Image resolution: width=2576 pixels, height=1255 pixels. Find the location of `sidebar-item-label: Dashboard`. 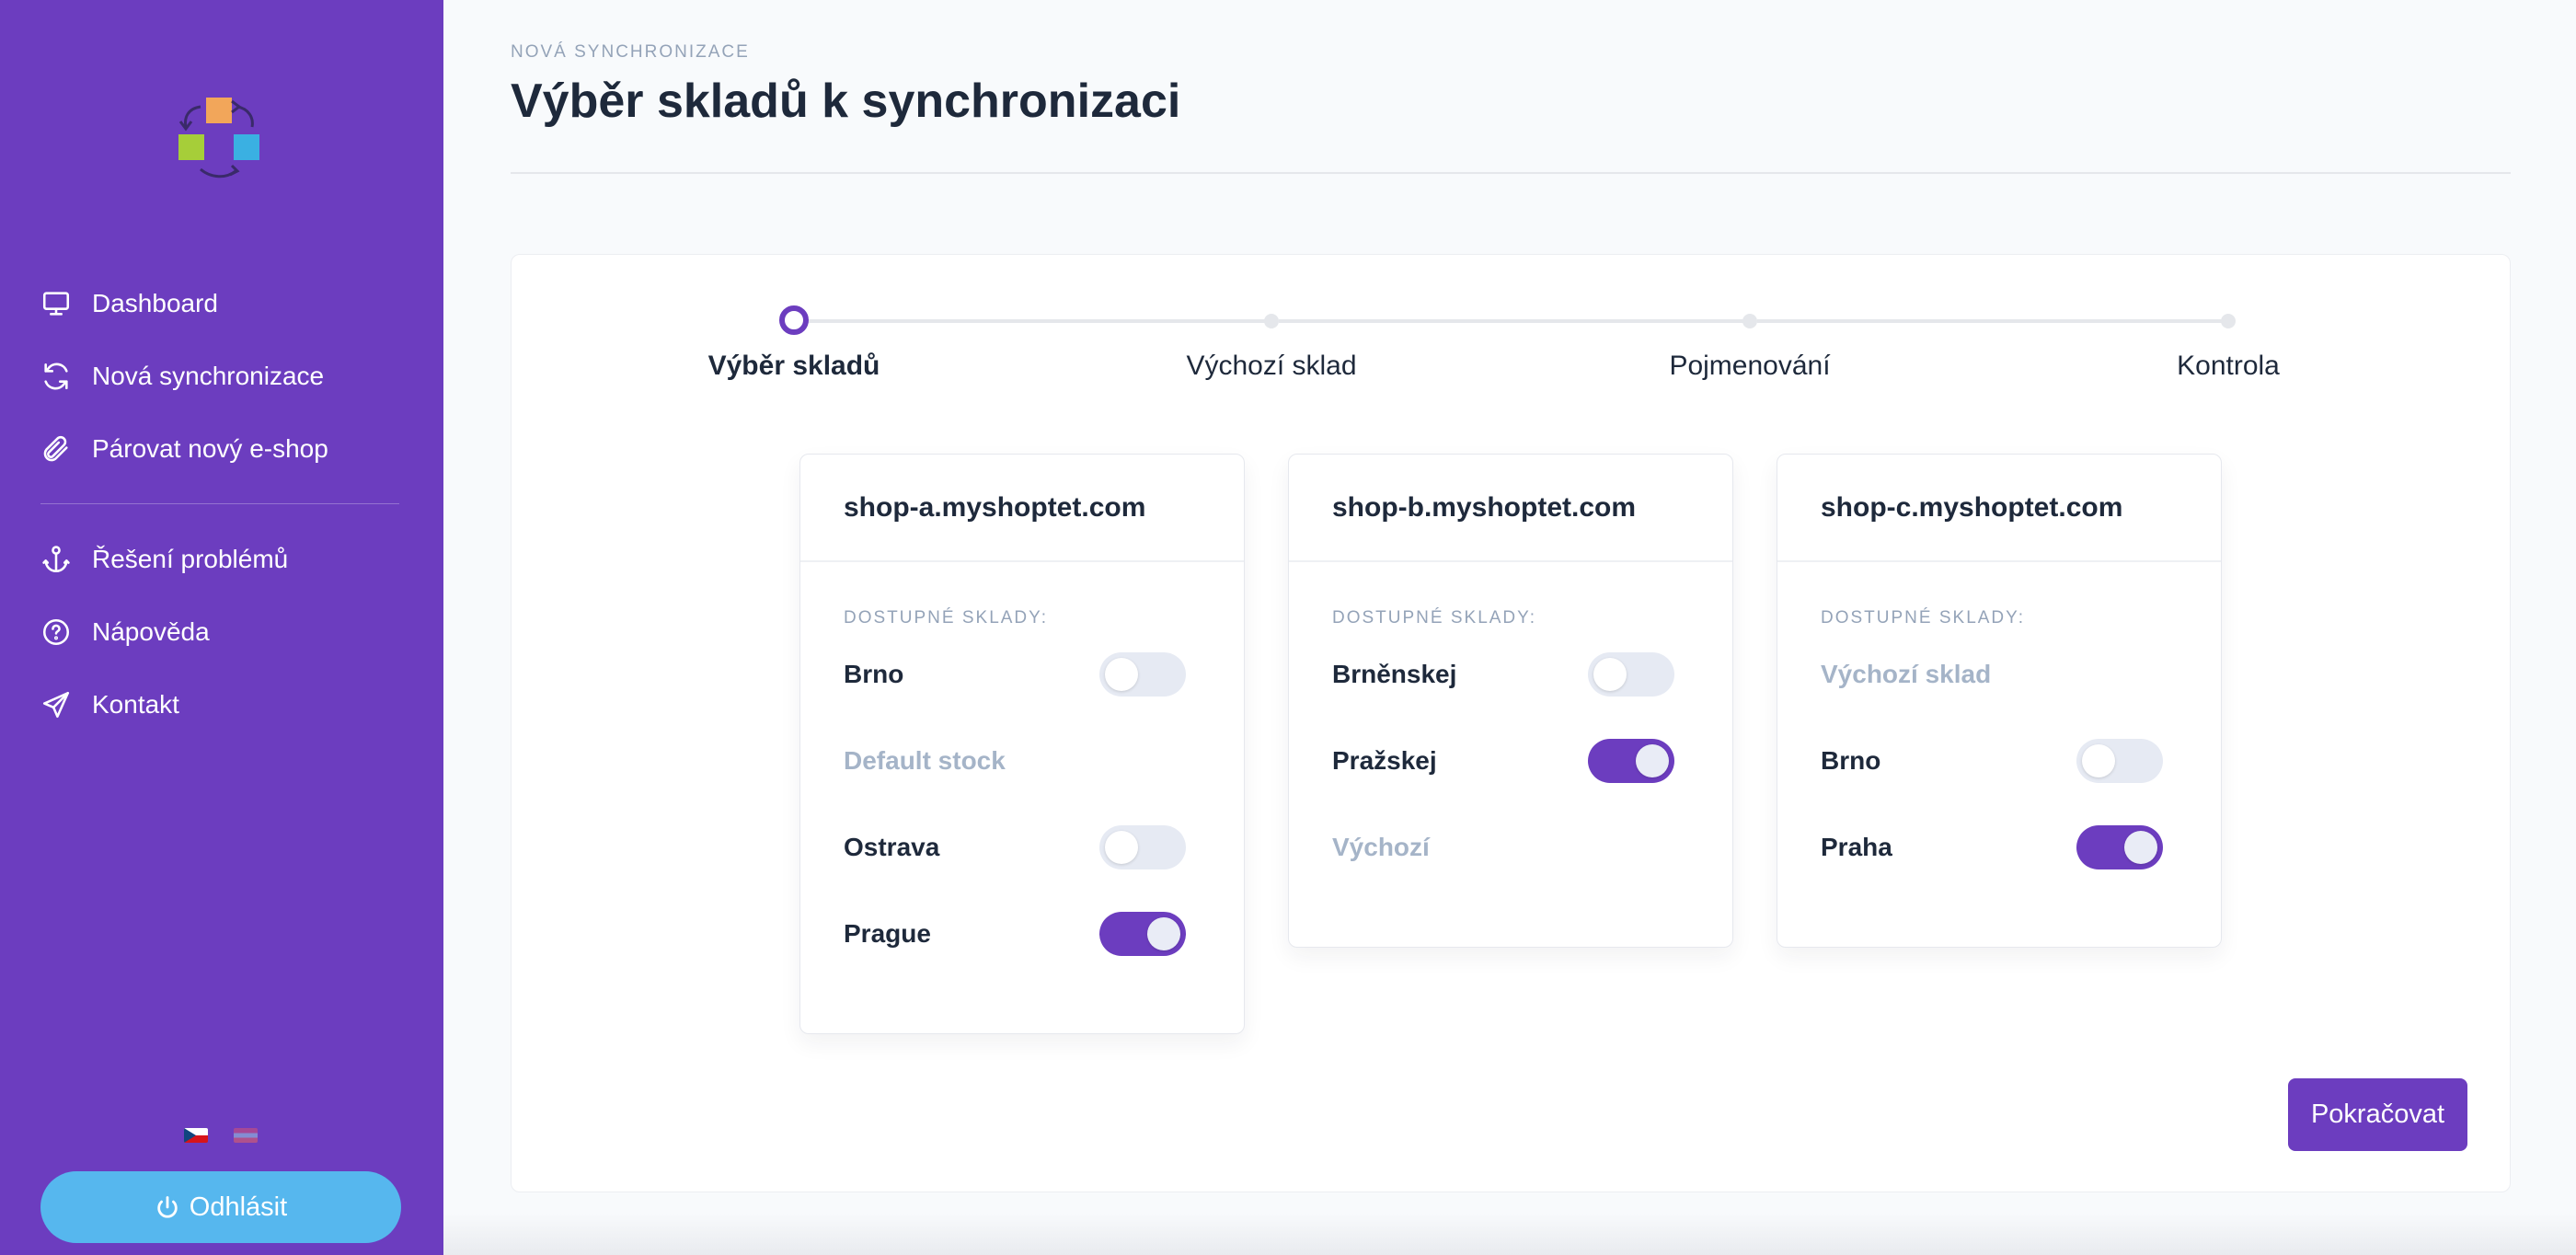

sidebar-item-label: Dashboard is located at coordinates (155, 302).